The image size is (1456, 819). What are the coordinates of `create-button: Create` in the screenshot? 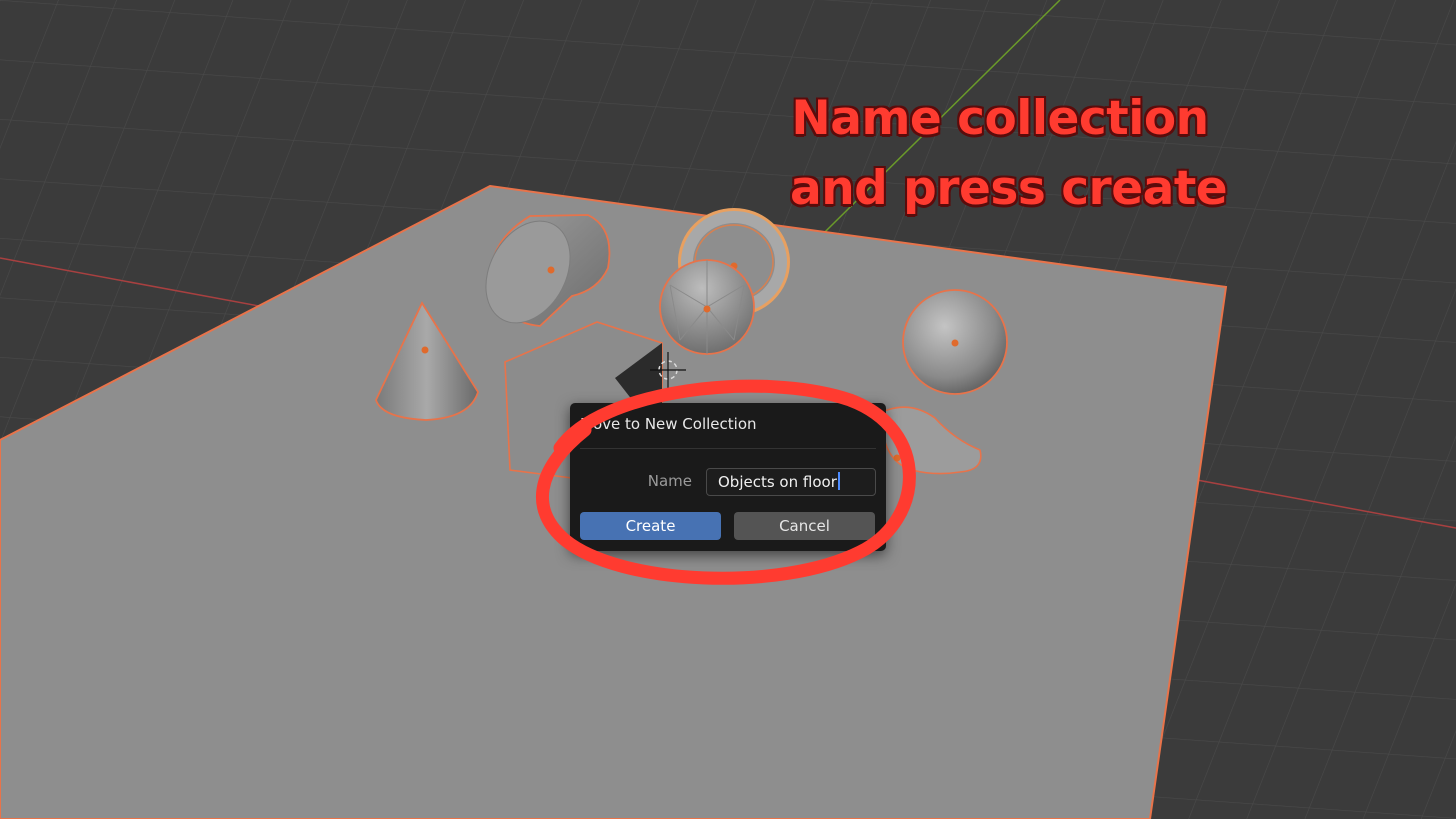 It's located at (650, 526).